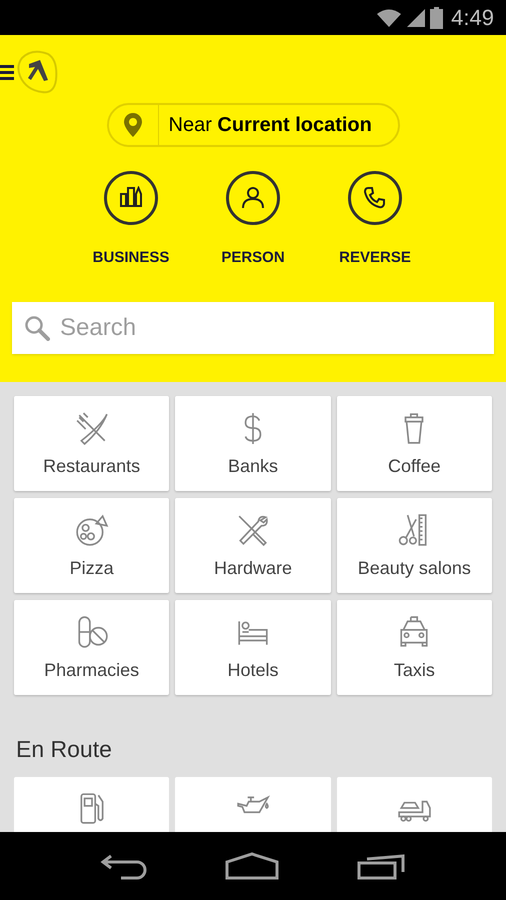 The width and height of the screenshot is (506, 900). What do you see at coordinates (252, 866) in the screenshot?
I see `home-icon` at bounding box center [252, 866].